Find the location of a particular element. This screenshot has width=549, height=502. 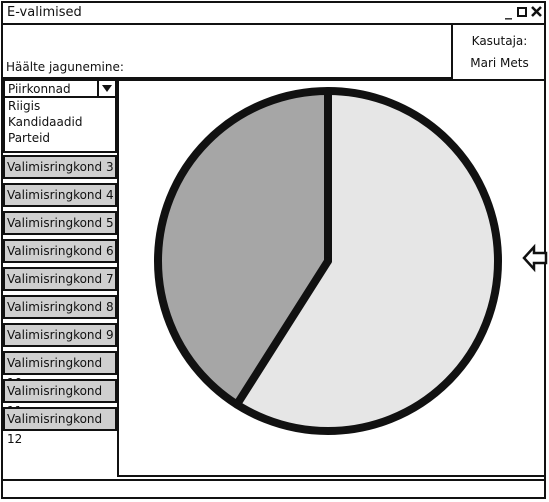

close-icon is located at coordinates (536, 12).